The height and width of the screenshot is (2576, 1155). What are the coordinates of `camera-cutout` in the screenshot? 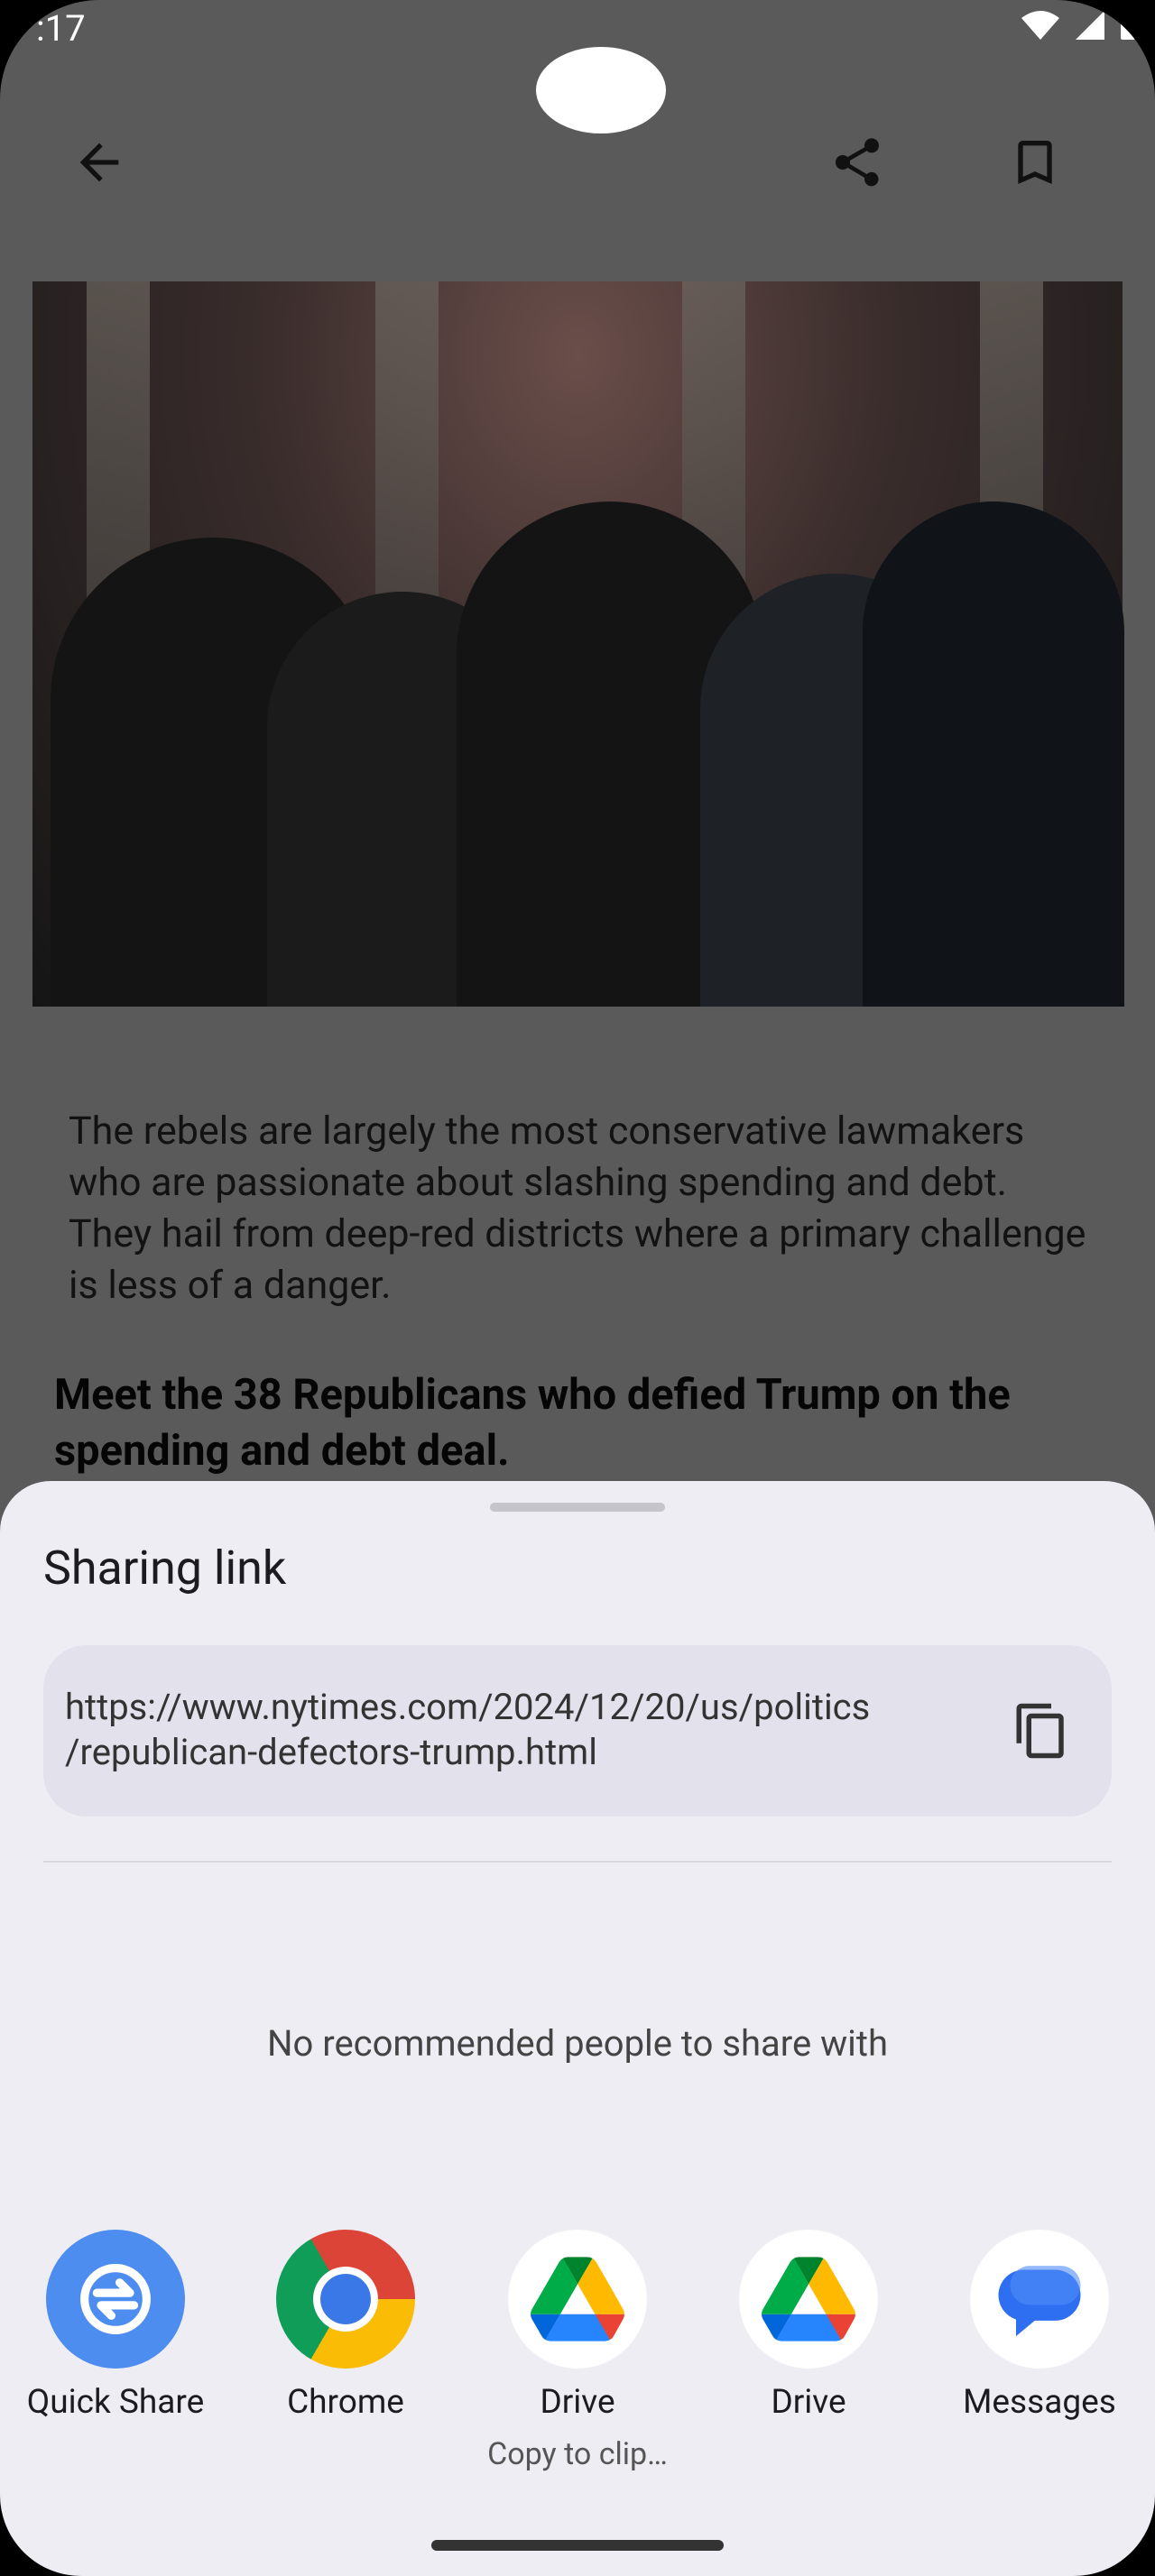 It's located at (601, 90).